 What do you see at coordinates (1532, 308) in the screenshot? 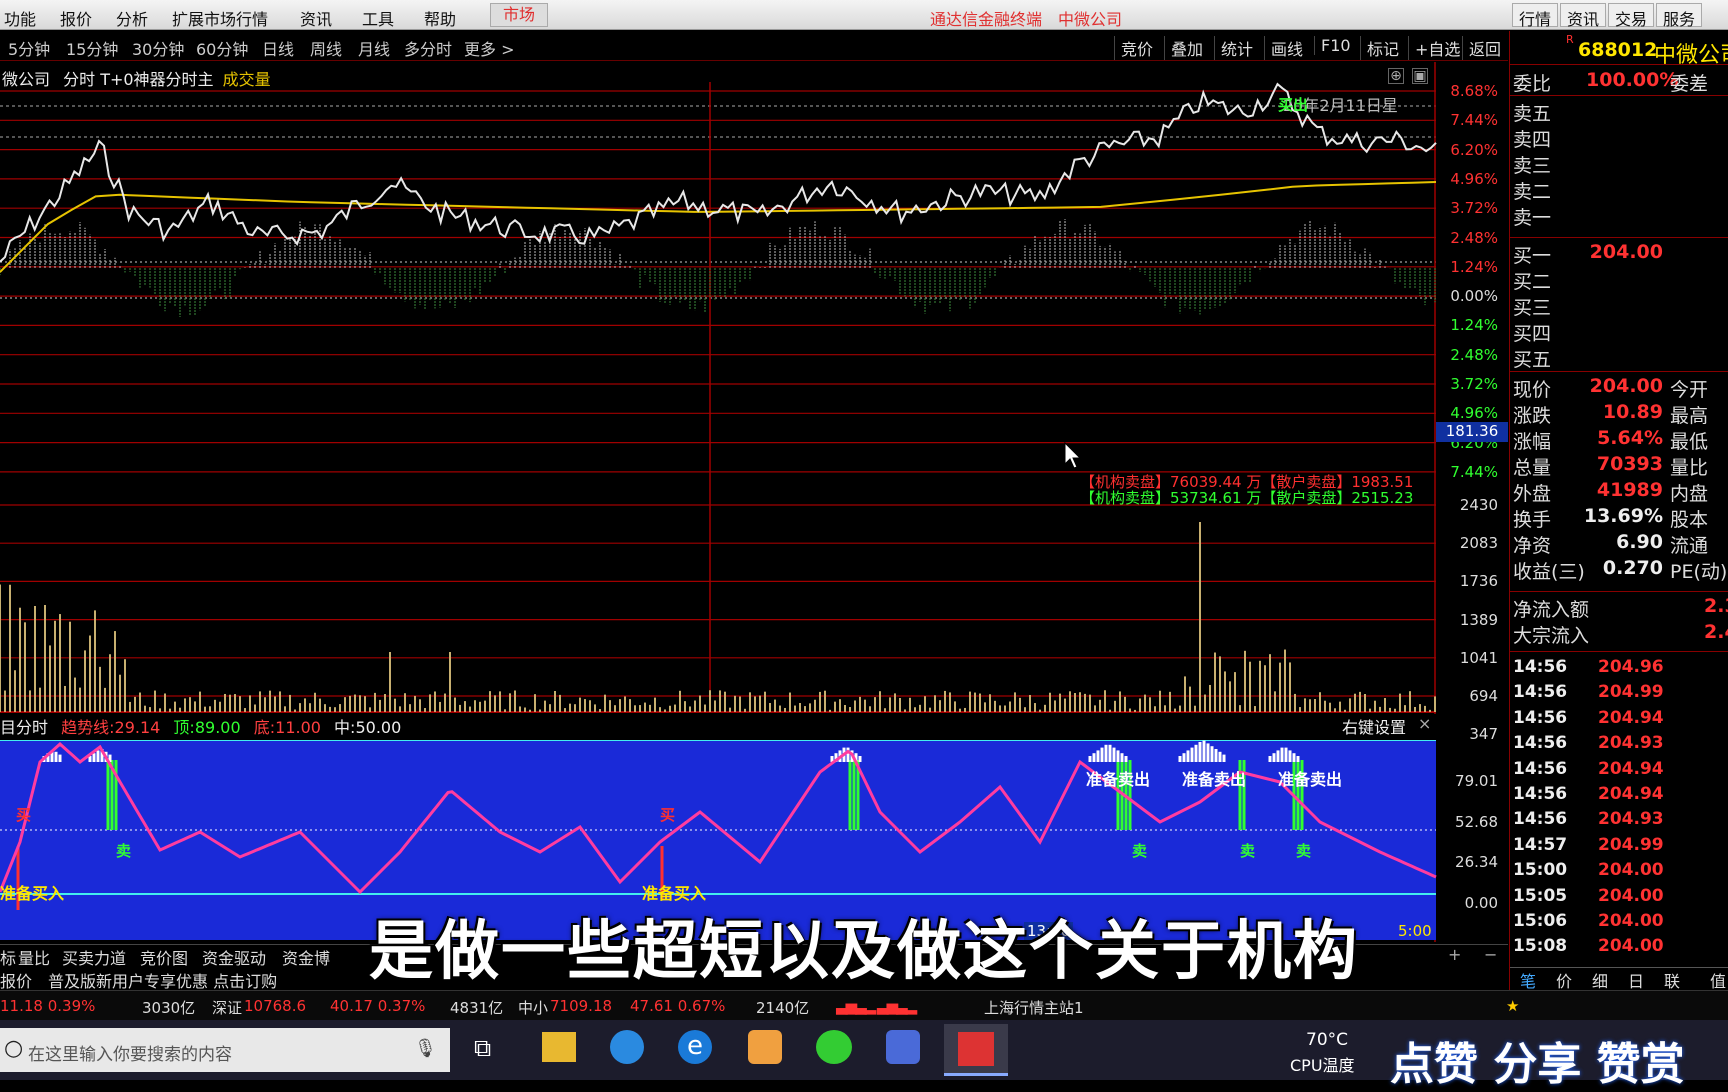
I see `buy-level-3: 买三` at bounding box center [1532, 308].